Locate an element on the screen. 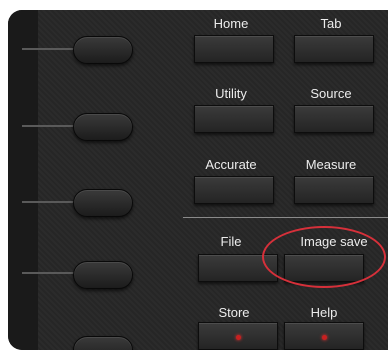 The image size is (388, 350). store-key-label: Store is located at coordinates (234, 312).